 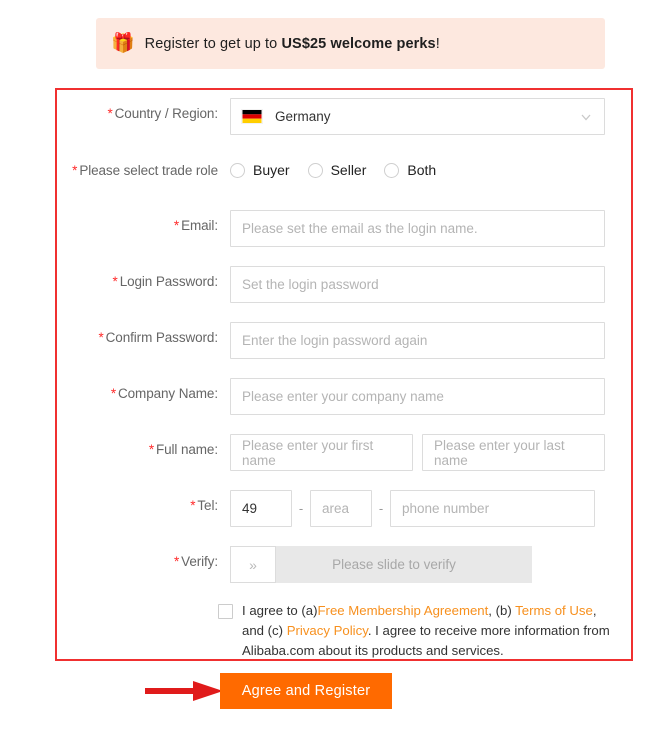 What do you see at coordinates (225, 611) in the screenshot?
I see `agreement-checkbox` at bounding box center [225, 611].